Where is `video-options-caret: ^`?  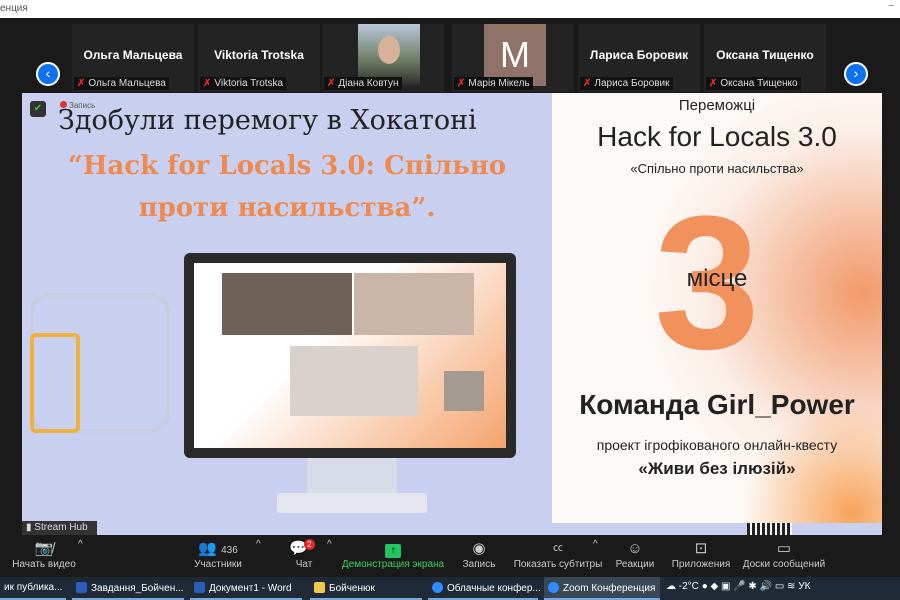
video-options-caret: ^ is located at coordinates (80, 544).